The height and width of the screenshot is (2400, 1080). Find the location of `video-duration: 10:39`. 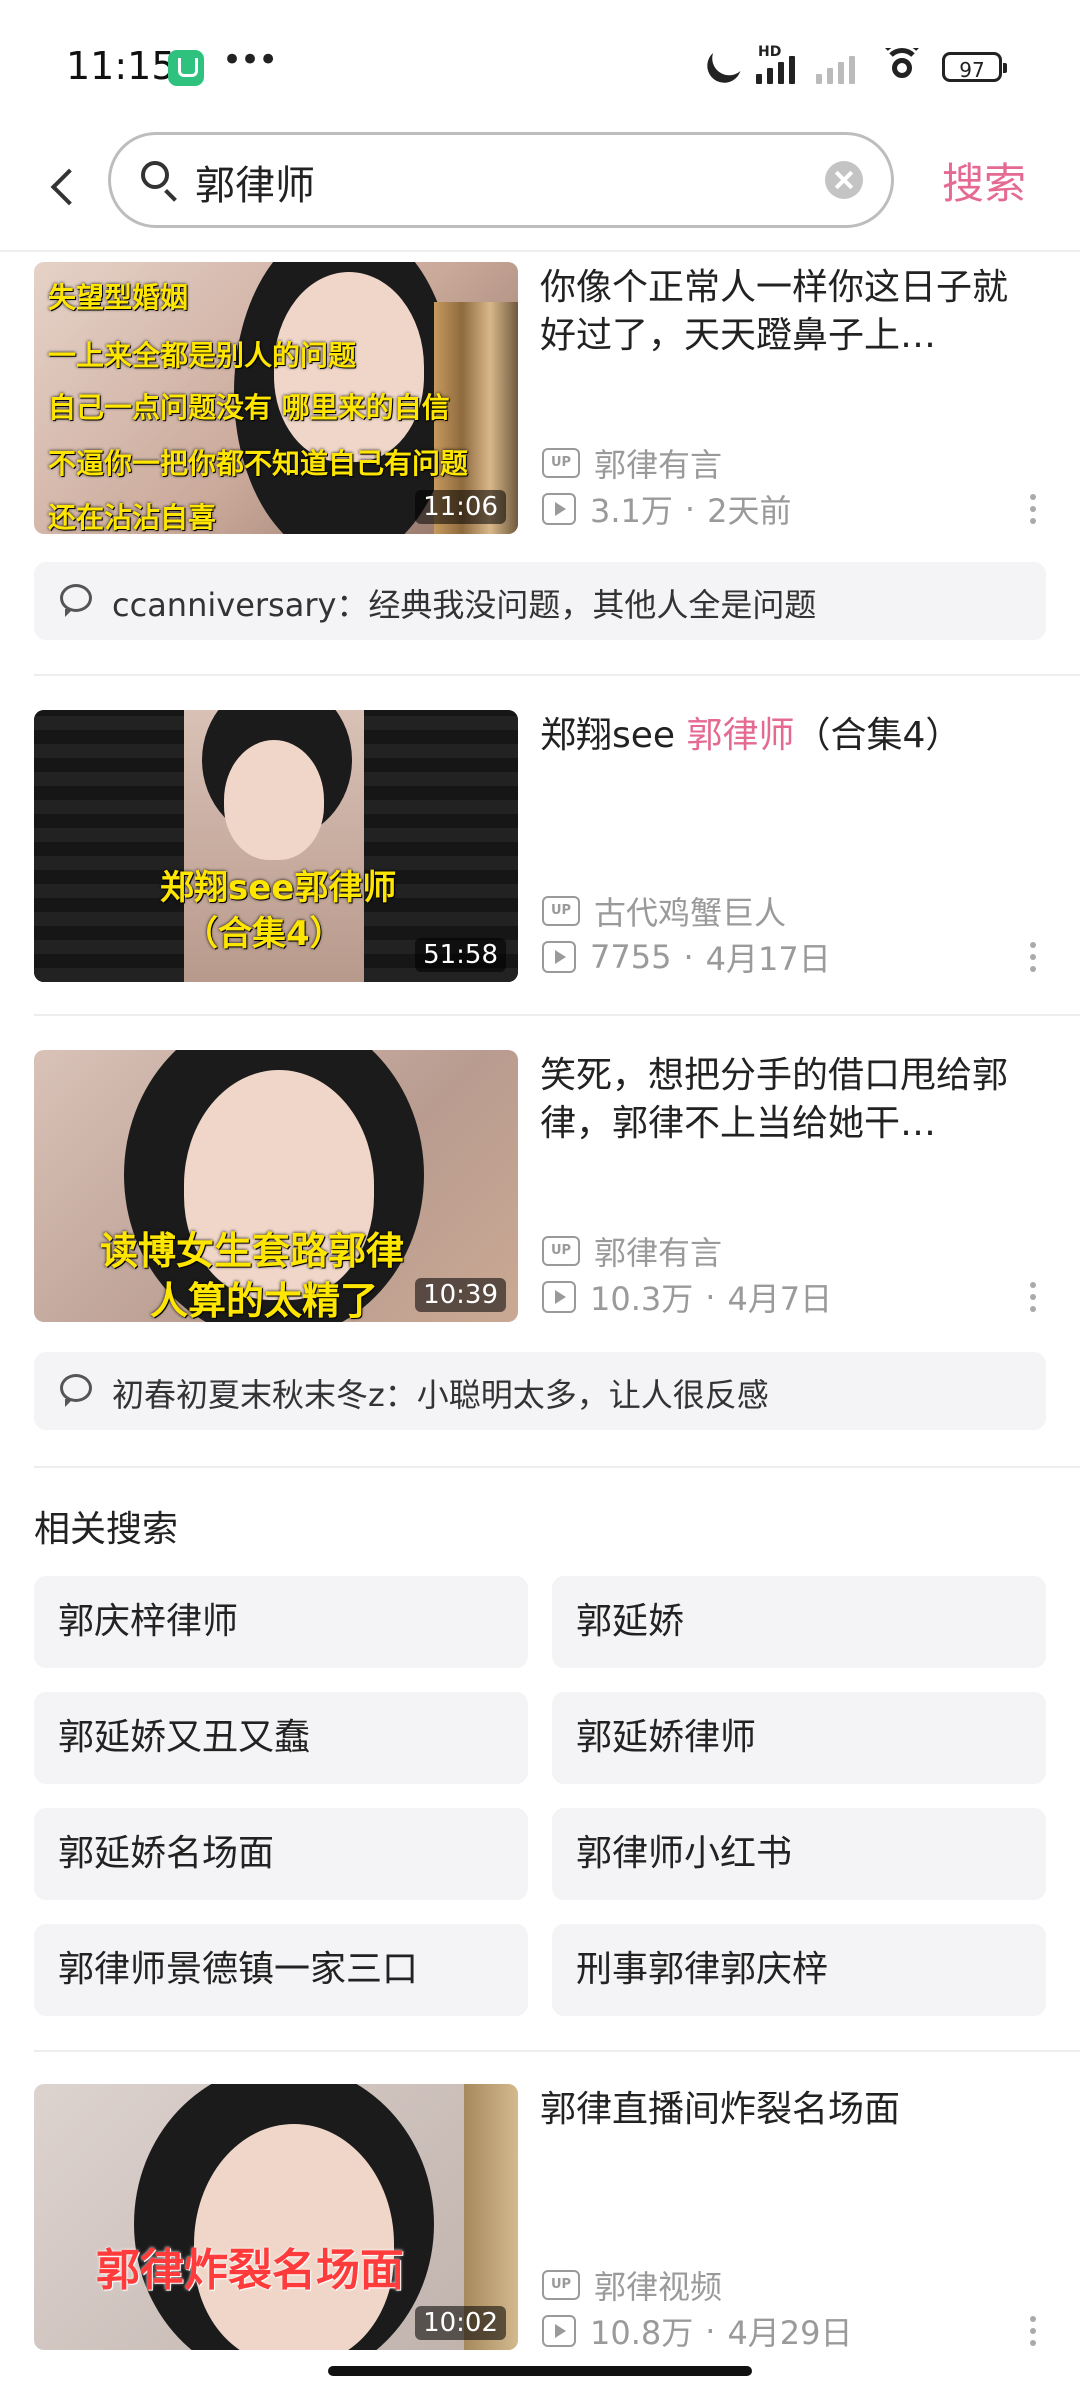

video-duration: 10:39 is located at coordinates (460, 1295).